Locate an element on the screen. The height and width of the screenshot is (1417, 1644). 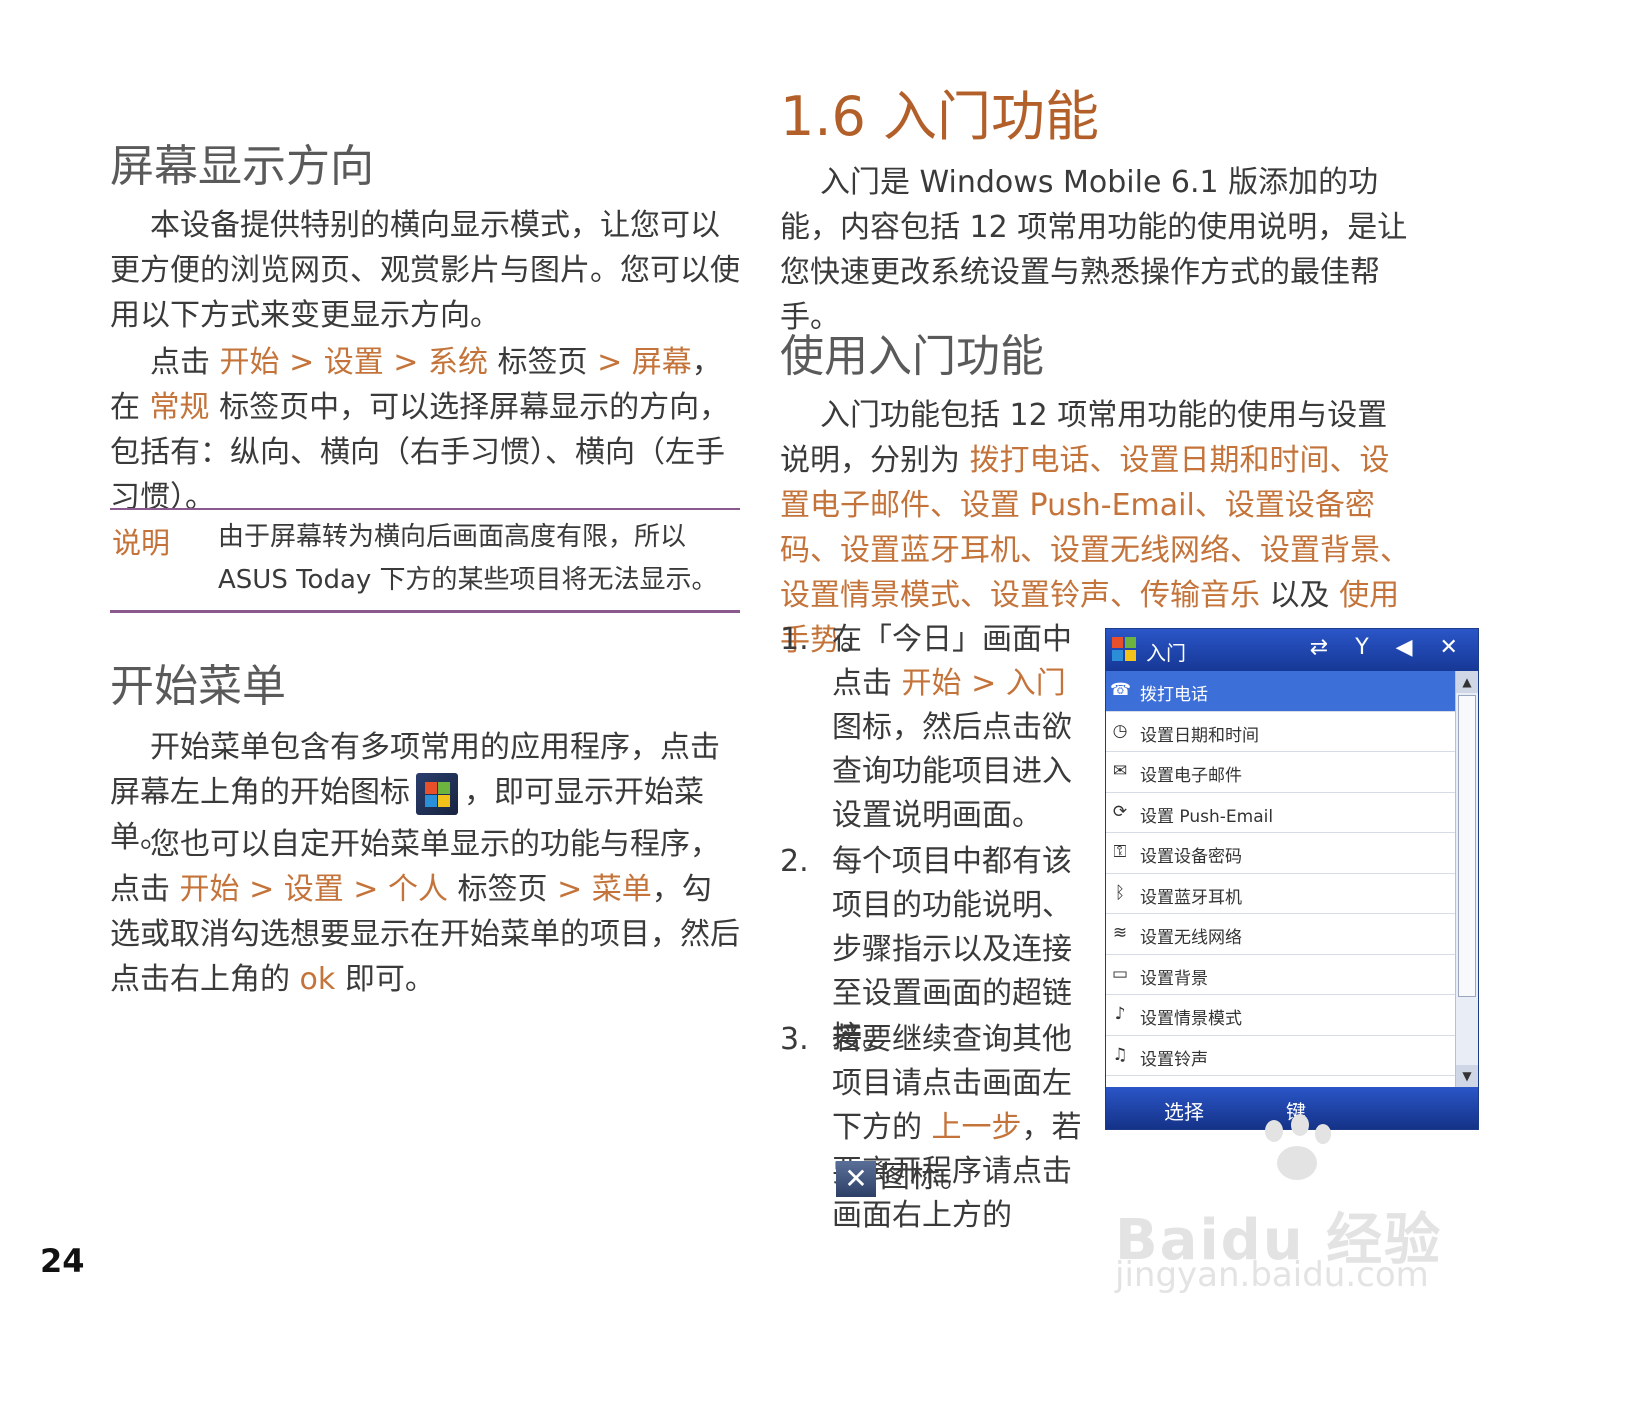
text: 点击 is located at coordinates (185, 362).